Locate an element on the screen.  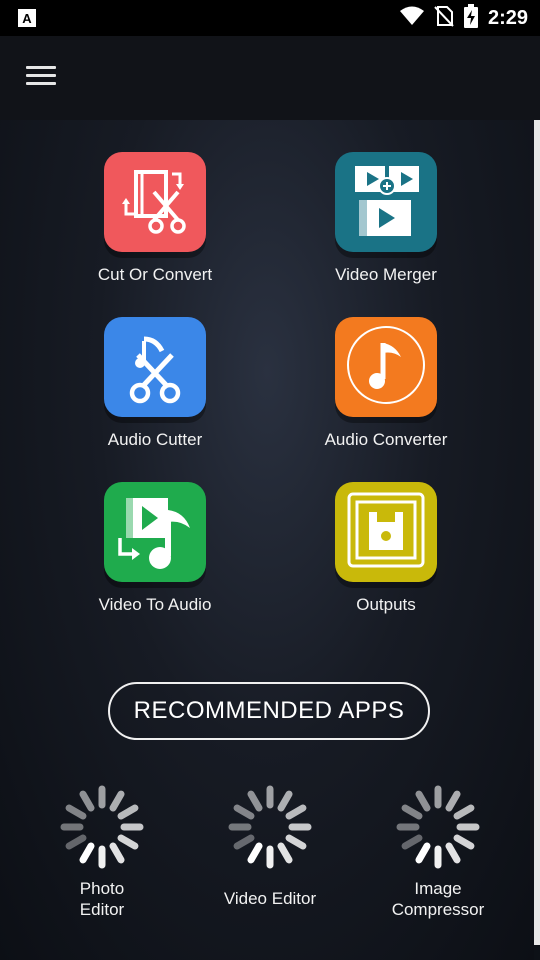
rec-label-line1: Photo is located at coordinates (102, 888).